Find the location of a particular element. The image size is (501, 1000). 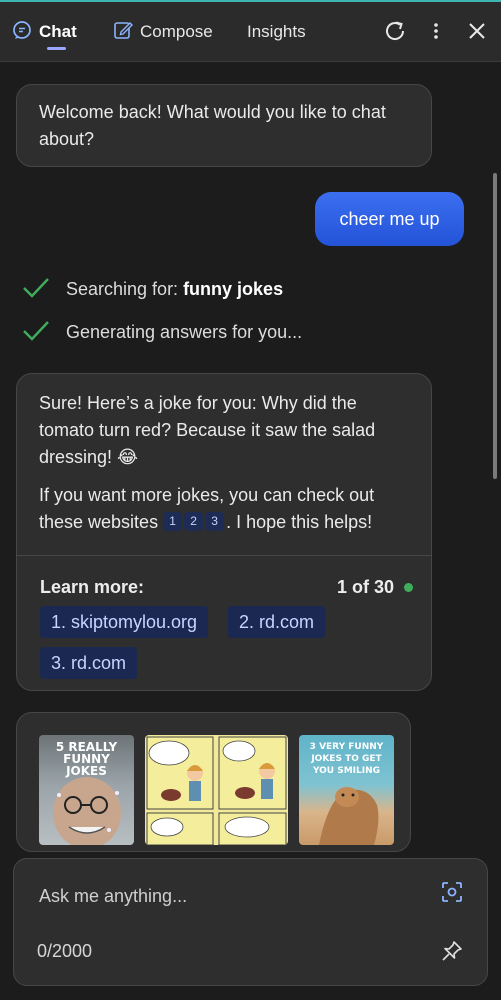

citation-3: 3 is located at coordinates (215, 521).